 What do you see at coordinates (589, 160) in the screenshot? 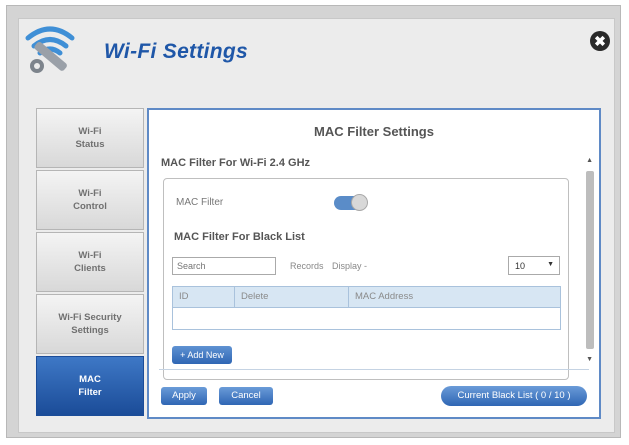
I see `scroll-up-arrow: ▲` at bounding box center [589, 160].